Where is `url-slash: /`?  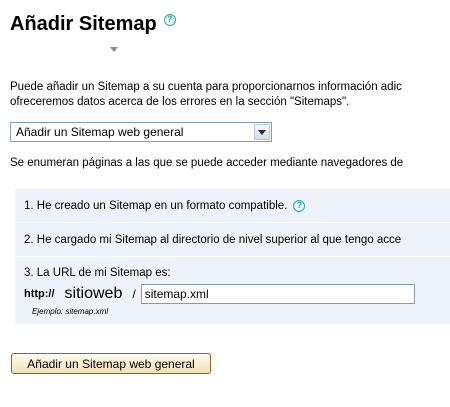 url-slash: / is located at coordinates (134, 294).